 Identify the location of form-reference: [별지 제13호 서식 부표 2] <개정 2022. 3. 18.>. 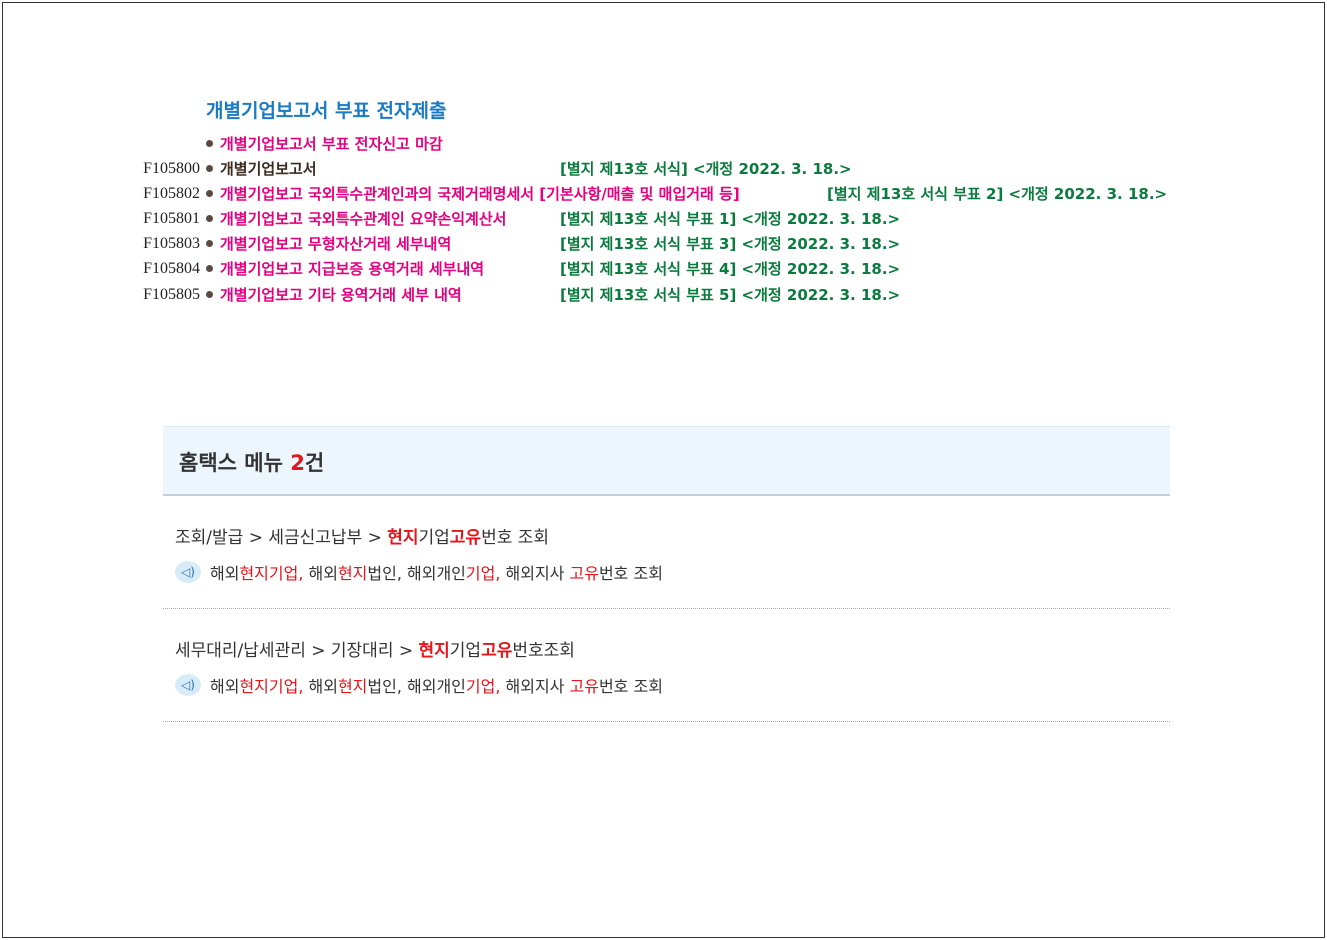
(997, 194).